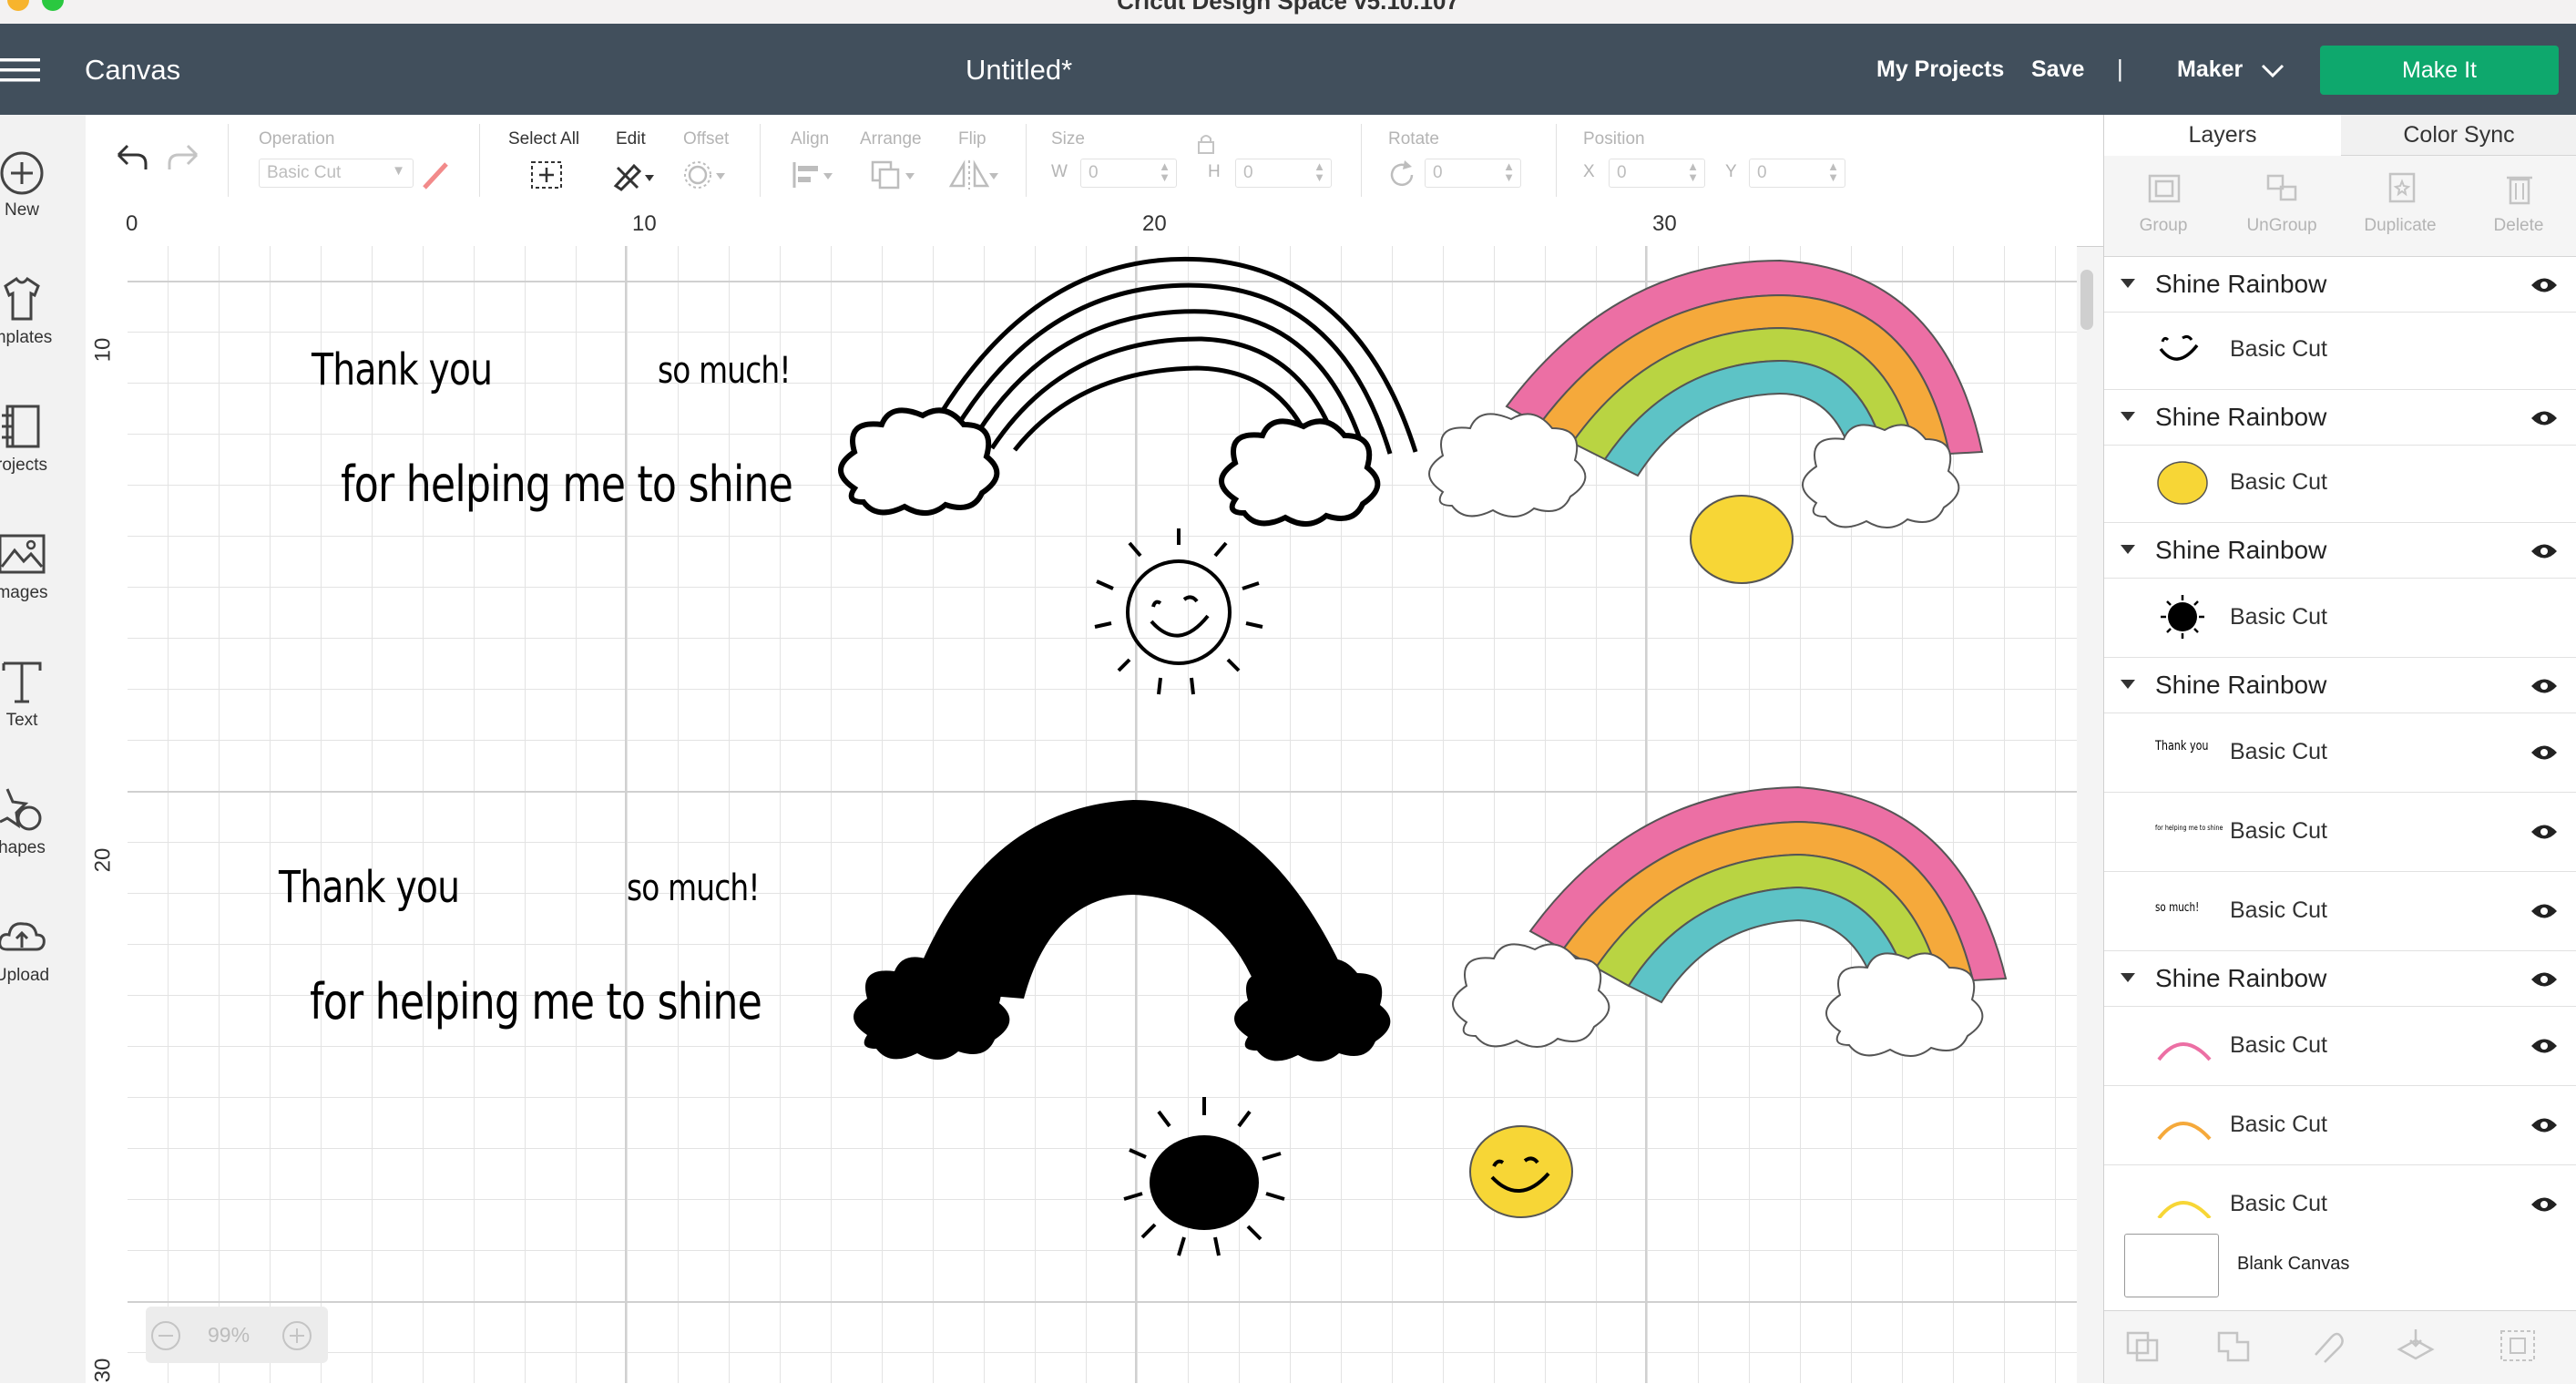  I want to click on nav-label: mages, so click(24, 592).